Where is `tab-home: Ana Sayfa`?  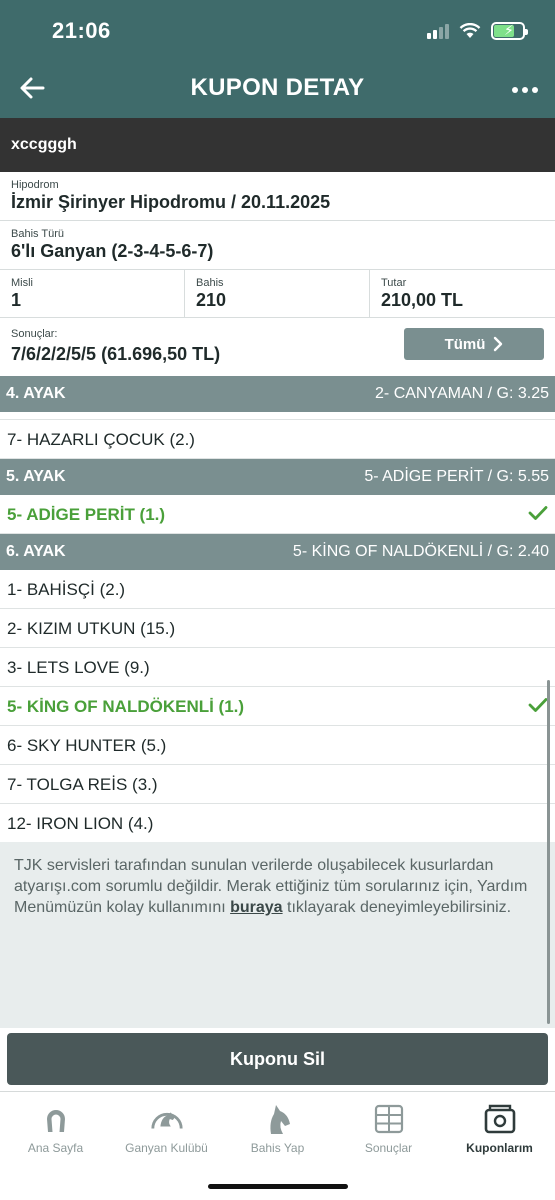
tab-home: Ana Sayfa is located at coordinates (55, 1127).